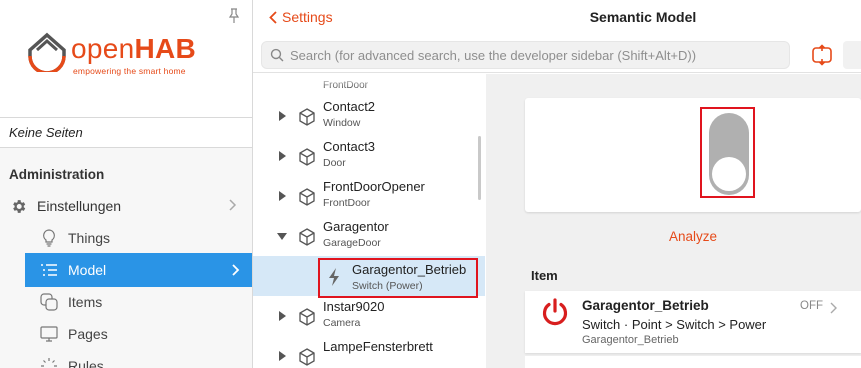 This screenshot has height=368, width=861. Describe the element at coordinates (630, 340) in the screenshot. I see `item-label: Garagentor_Betrieb` at that location.